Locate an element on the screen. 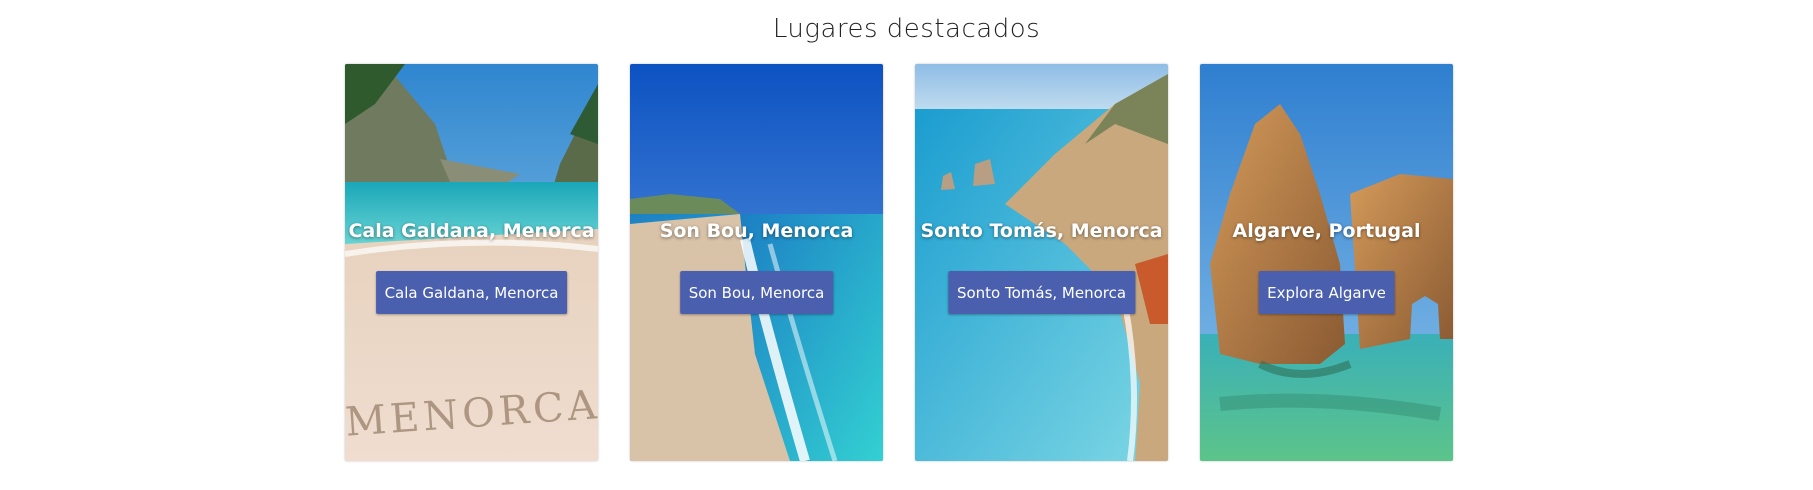 The width and height of the screenshot is (1813, 490). cala-galdana-button: Cala Galdana, Menorca is located at coordinates (471, 292).